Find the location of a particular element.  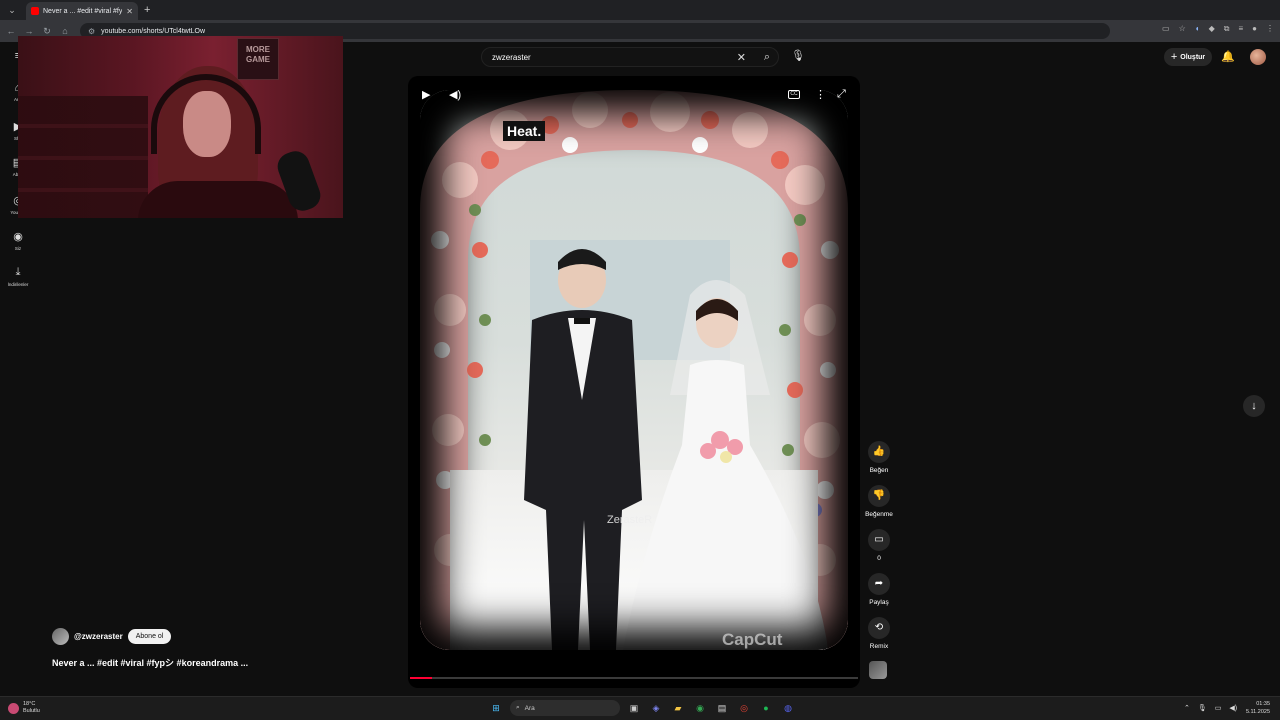

remix-button: ⟲ Remix is located at coordinates (879, 633).